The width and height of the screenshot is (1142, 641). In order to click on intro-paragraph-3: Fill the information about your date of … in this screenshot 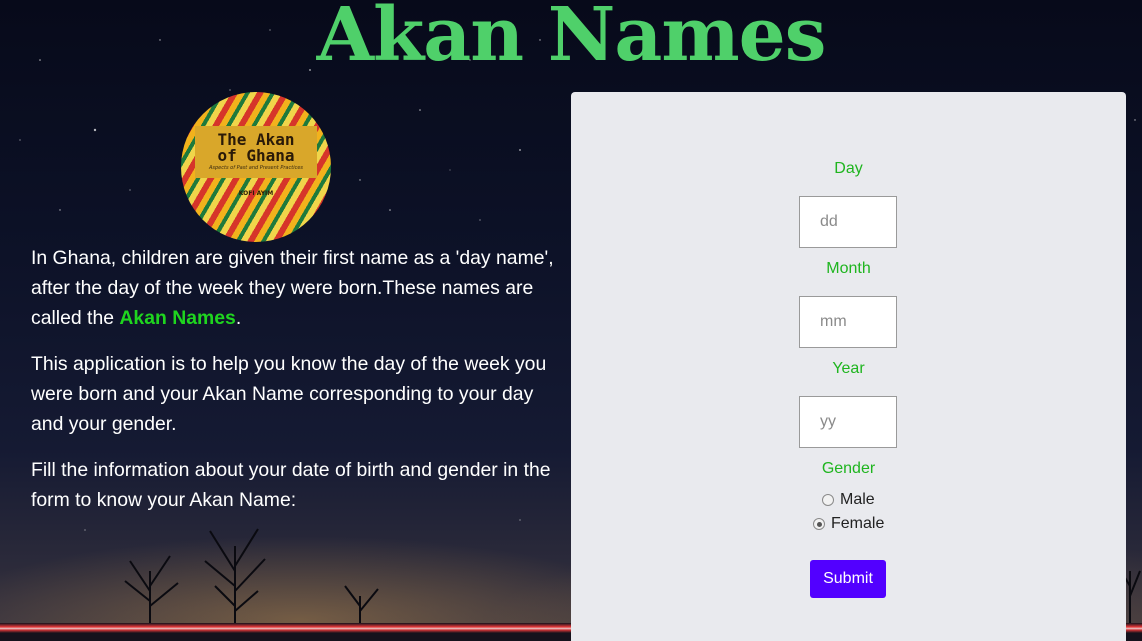, I will do `click(291, 485)`.